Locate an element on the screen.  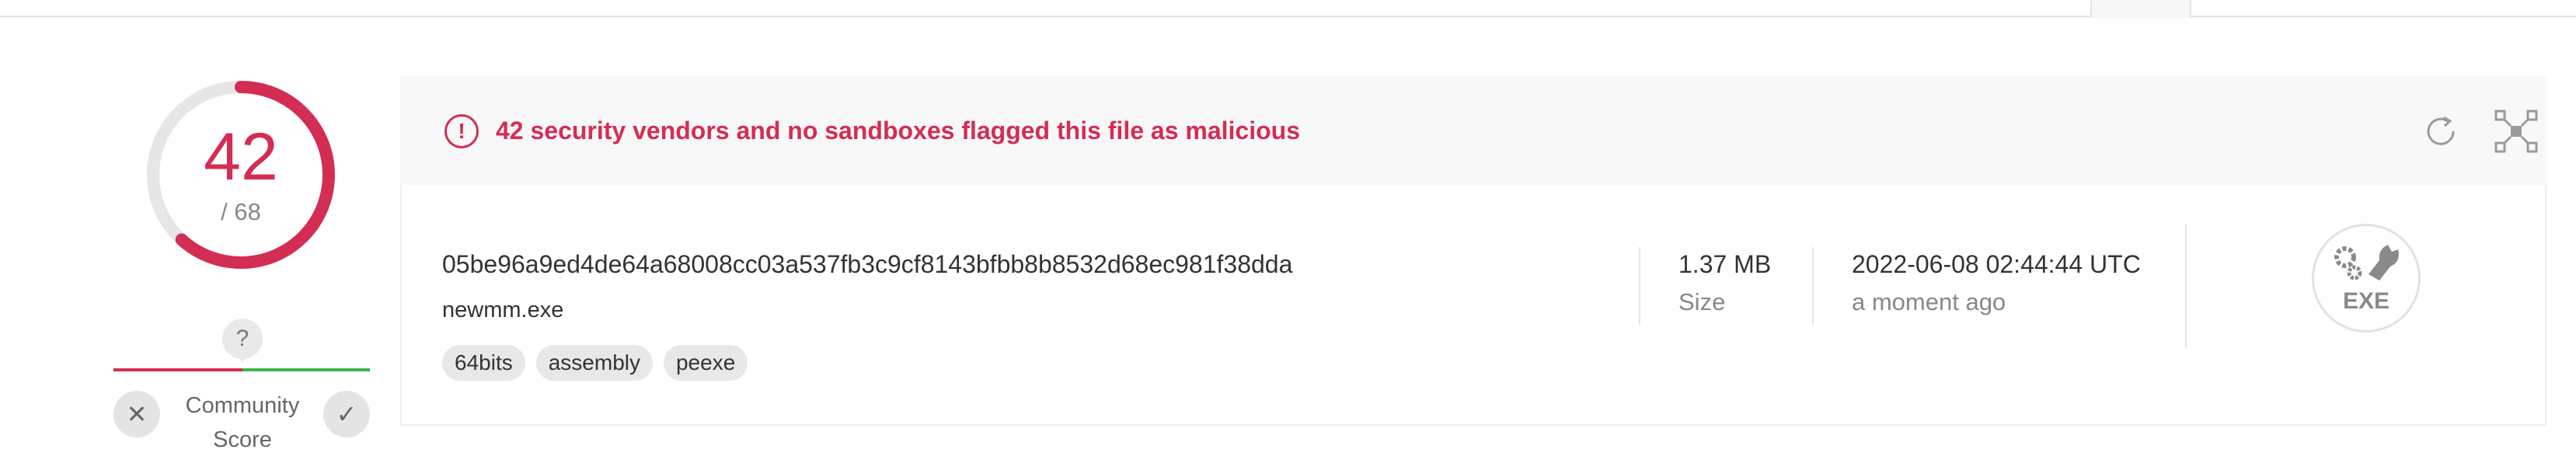
analysis-date-relative: a moment ago is located at coordinates (1929, 301).